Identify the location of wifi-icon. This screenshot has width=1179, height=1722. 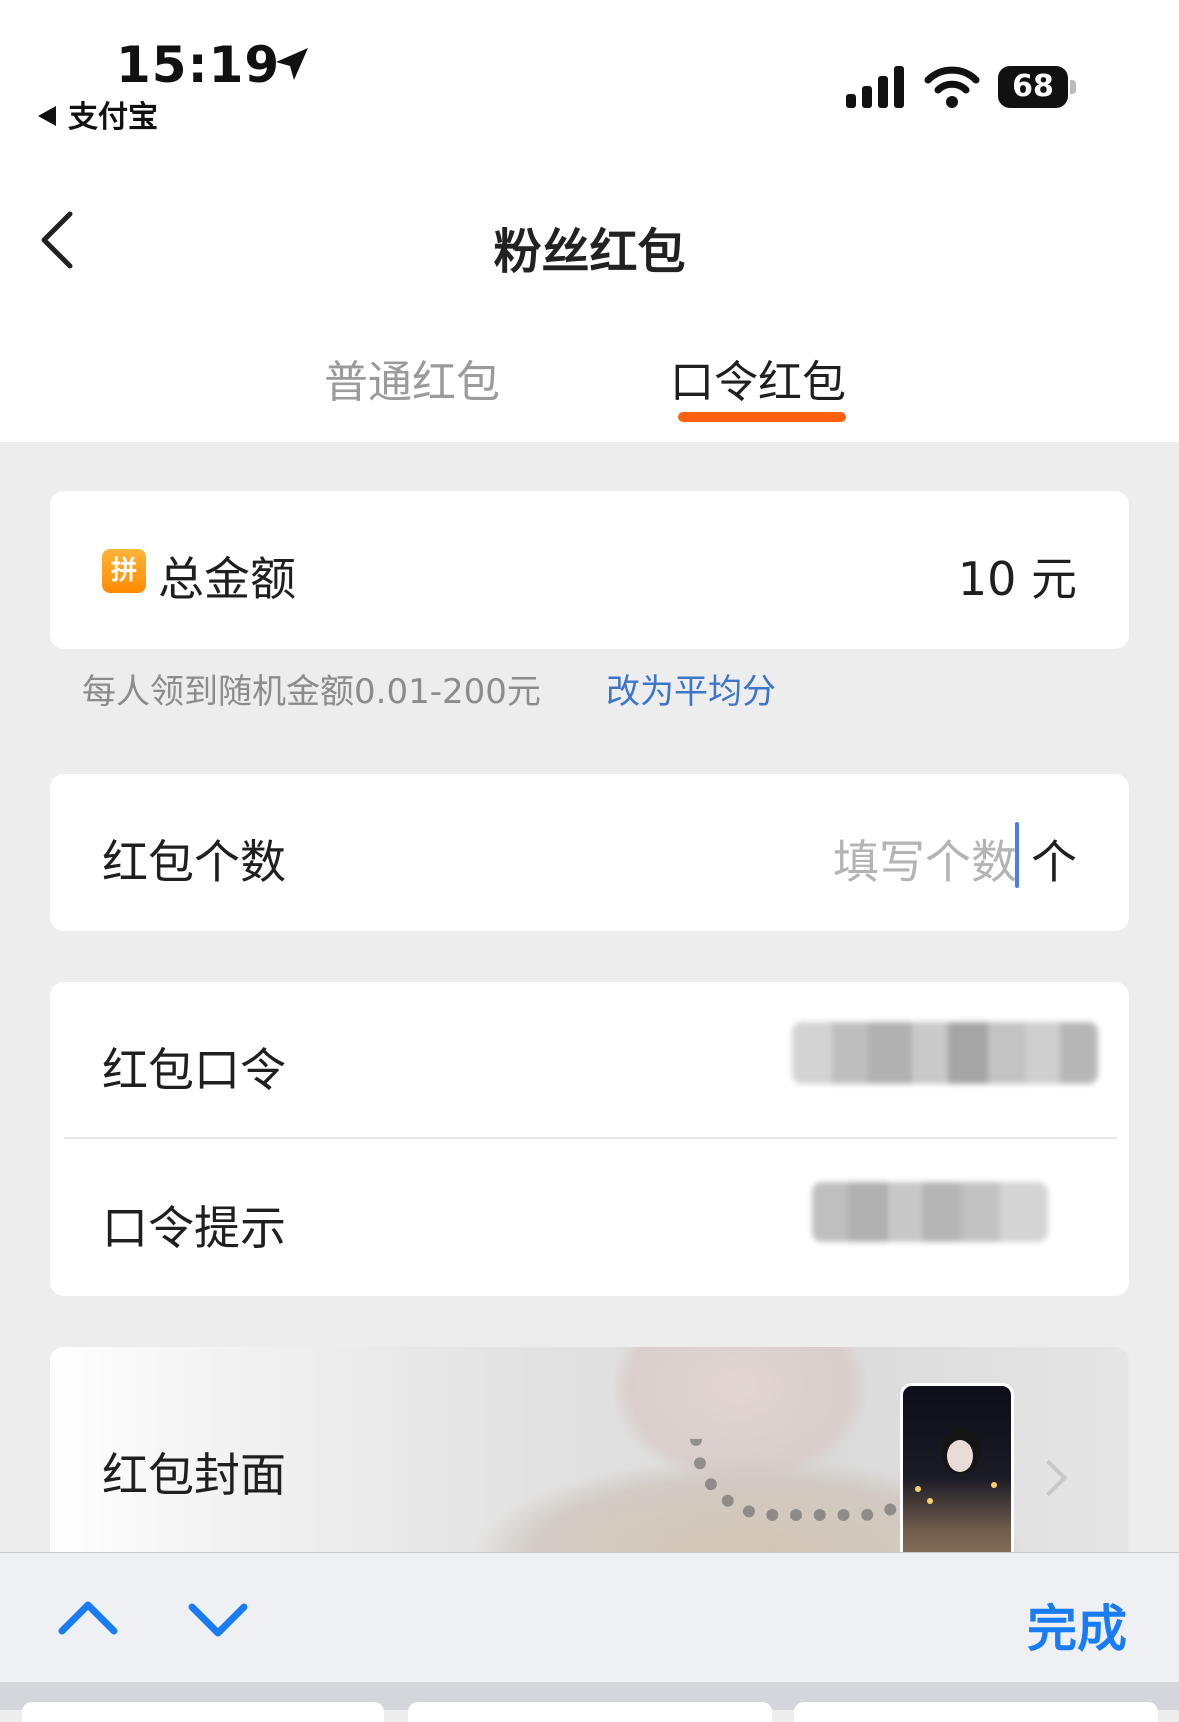
(952, 87).